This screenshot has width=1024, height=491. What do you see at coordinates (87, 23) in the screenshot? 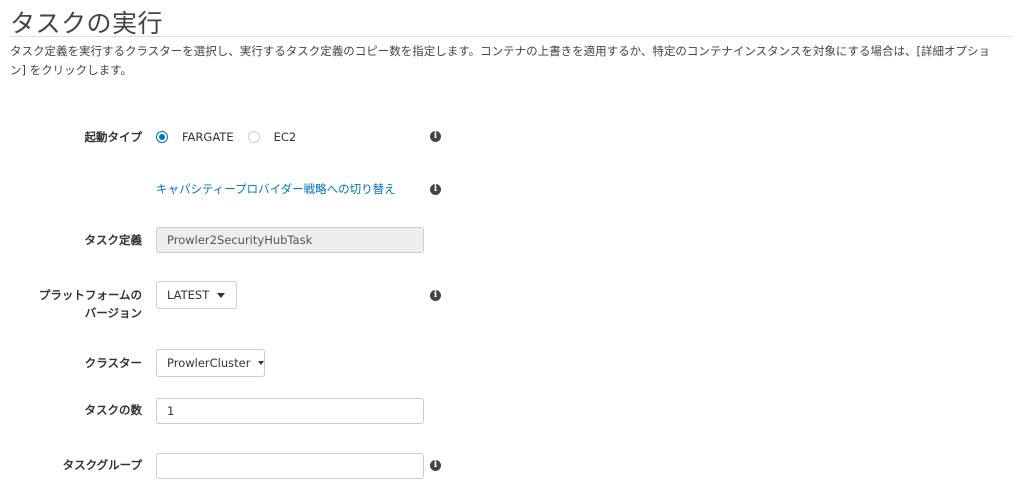
I see `page-title: タスクの実行` at bounding box center [87, 23].